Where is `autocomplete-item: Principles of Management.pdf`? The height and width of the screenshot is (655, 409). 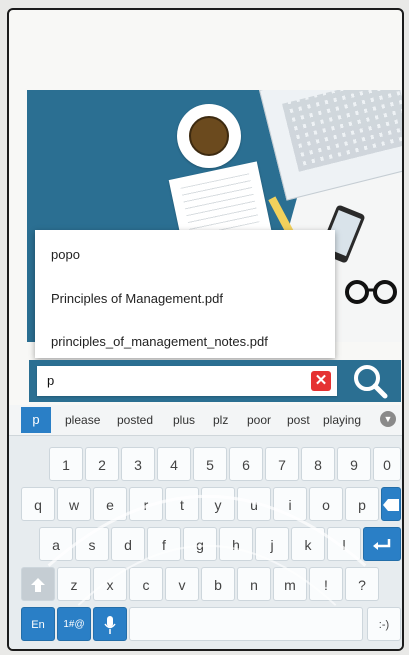
autocomplete-item: Principles of Management.pdf is located at coordinates (137, 298).